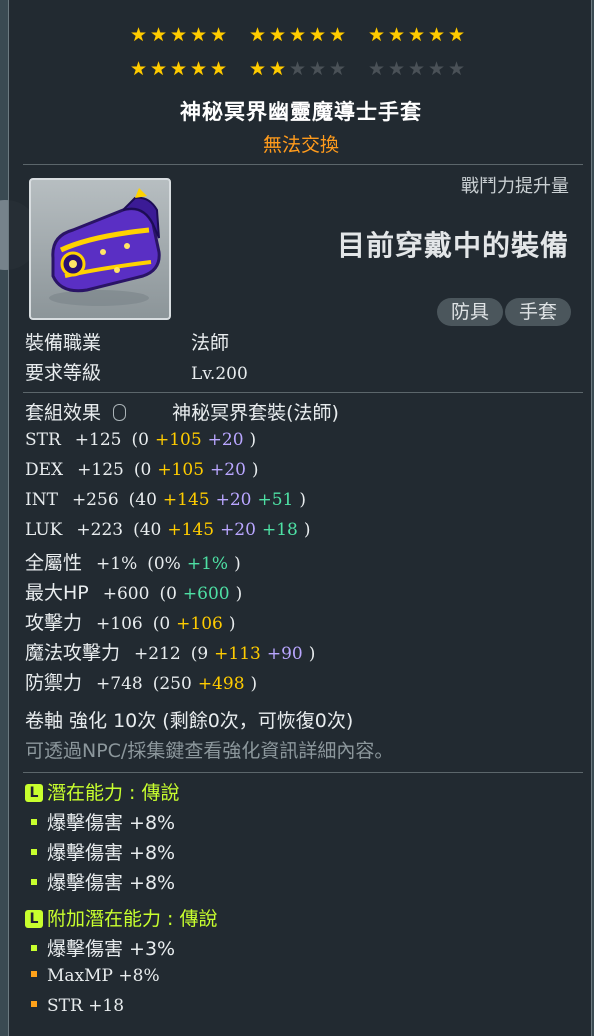 The image size is (594, 1036). I want to click on stat-total: +748, so click(119, 684).